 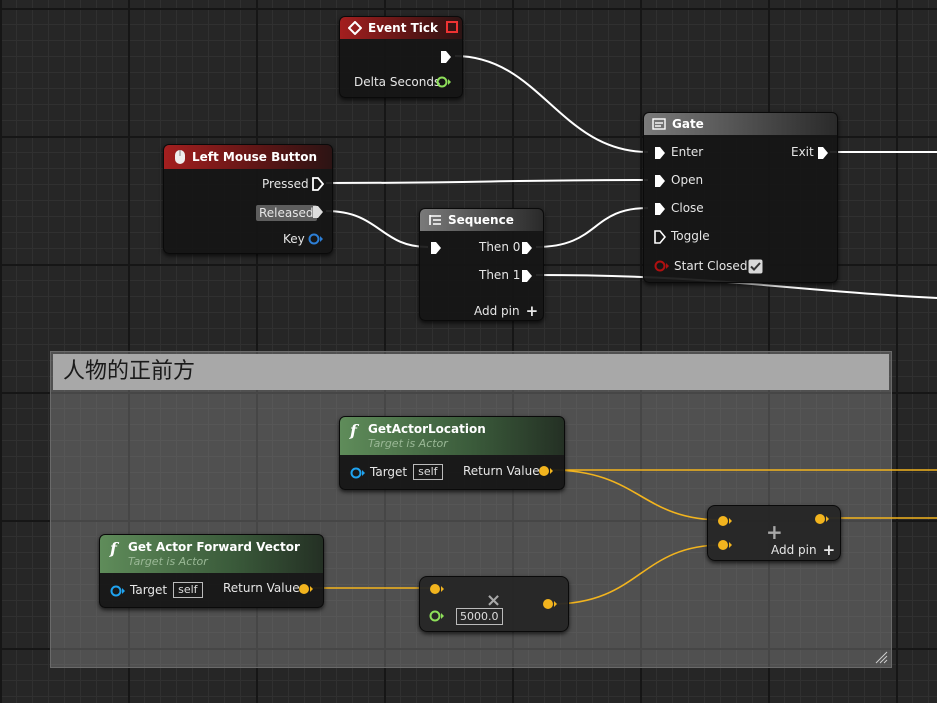 What do you see at coordinates (774, 533) in the screenshot?
I see `add-node: + Add pin +` at bounding box center [774, 533].